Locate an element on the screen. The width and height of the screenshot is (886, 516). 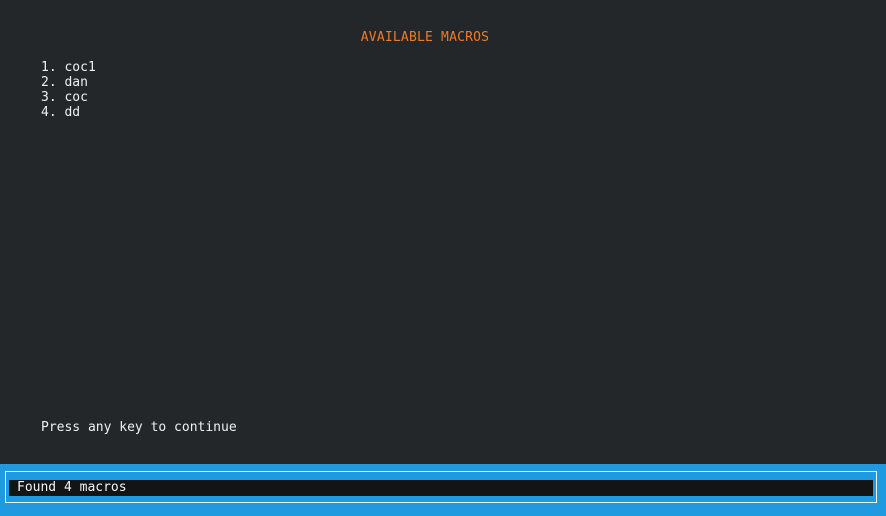
macro-item-2: 2. dan is located at coordinates (68, 82).